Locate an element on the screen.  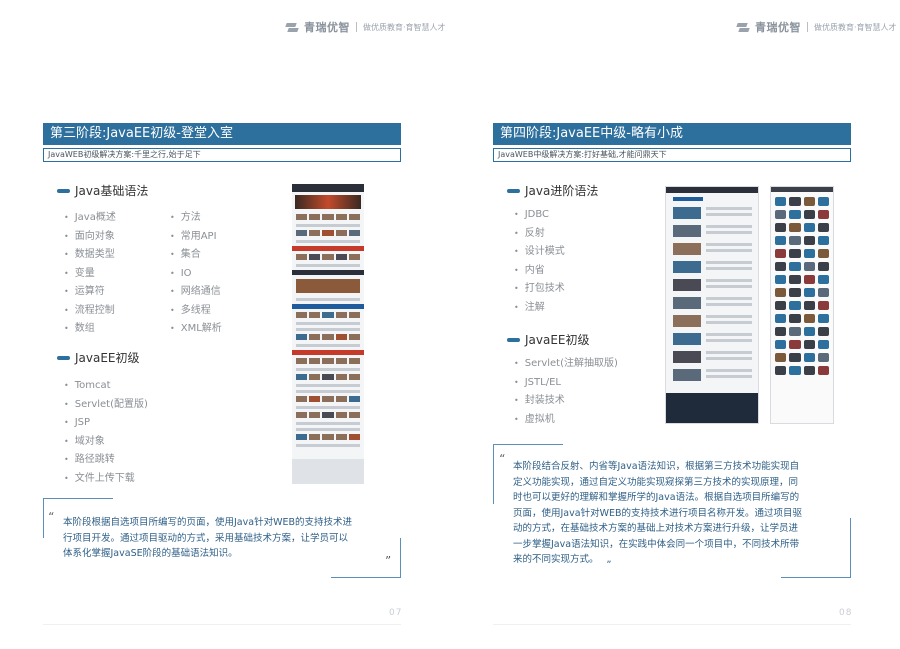
java-basics-list-col2: 方法 常用API 集合 IO 网络通信 多线程 XML解析 is located at coordinates (196, 274).